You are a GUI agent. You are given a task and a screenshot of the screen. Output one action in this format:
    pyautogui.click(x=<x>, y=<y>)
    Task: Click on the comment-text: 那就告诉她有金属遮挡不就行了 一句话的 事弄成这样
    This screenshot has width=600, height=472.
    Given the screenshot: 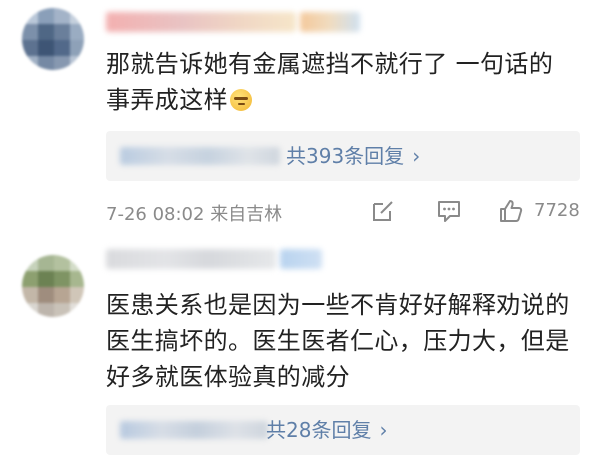 What is the action you would take?
    pyautogui.click(x=346, y=82)
    